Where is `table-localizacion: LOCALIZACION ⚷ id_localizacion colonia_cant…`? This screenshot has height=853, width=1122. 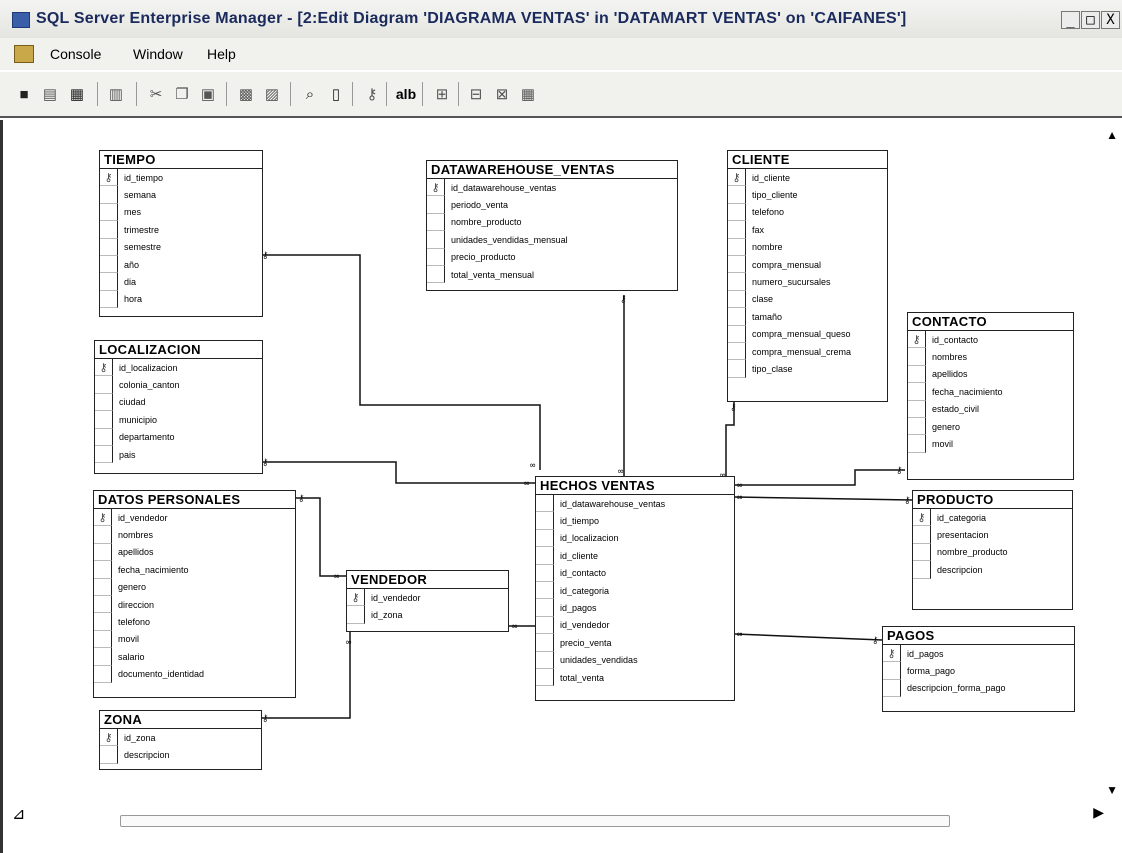
table-localizacion: LOCALIZACION ⚷ id_localizacion colonia_cant… is located at coordinates (178, 407).